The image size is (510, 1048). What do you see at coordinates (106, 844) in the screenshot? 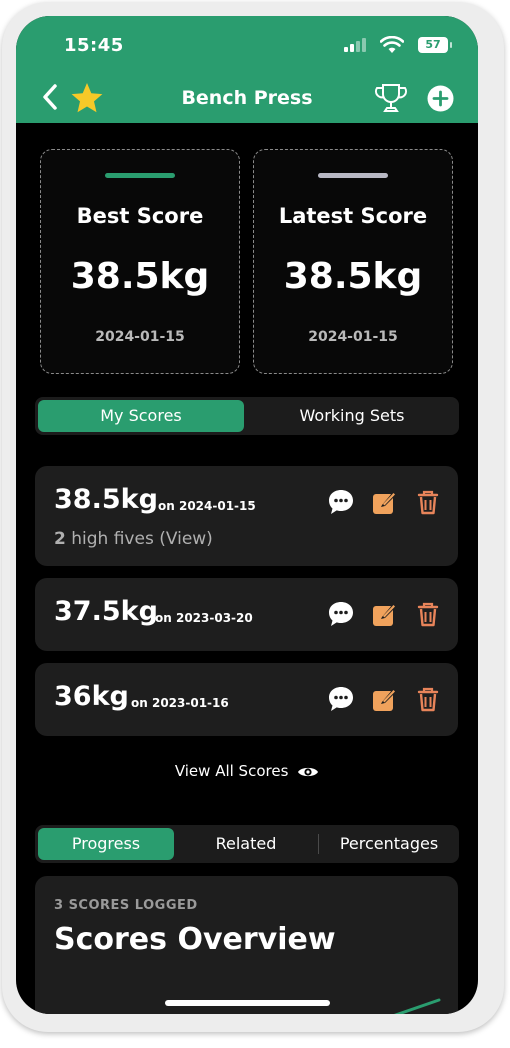
I see `tab-progress: Progress` at bounding box center [106, 844].